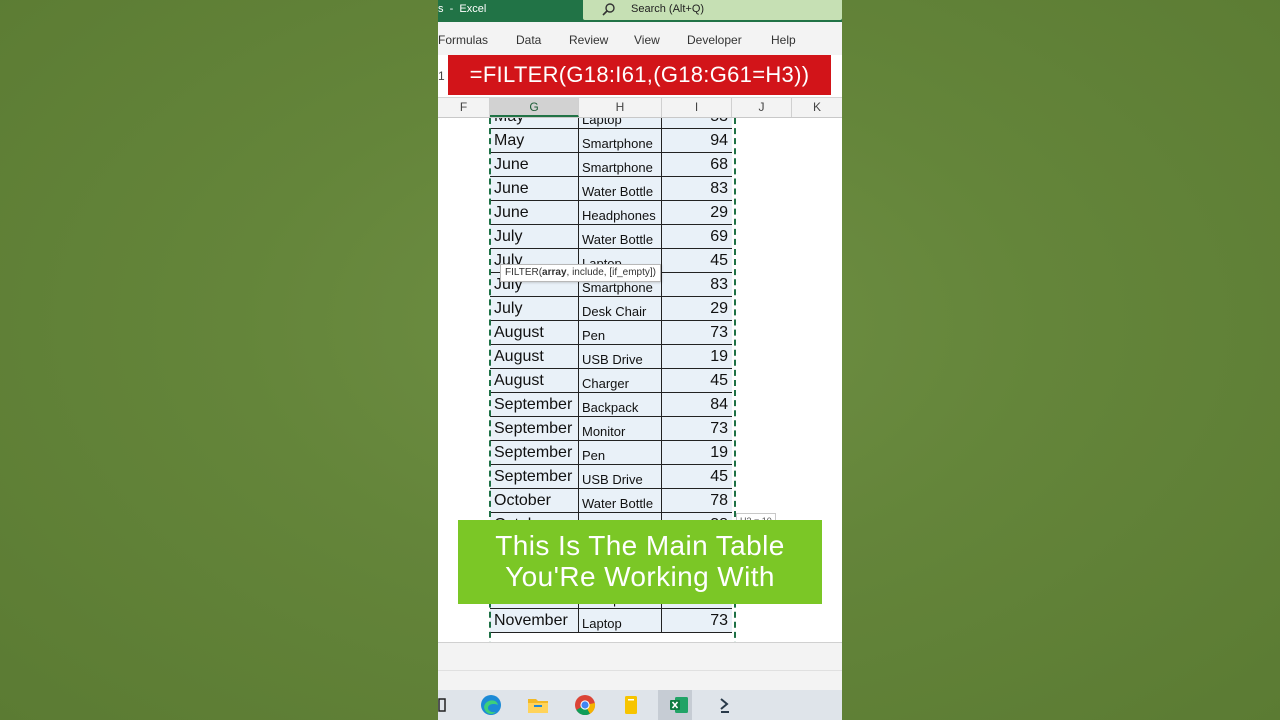  I want to click on task-view-icon, so click(444, 705).